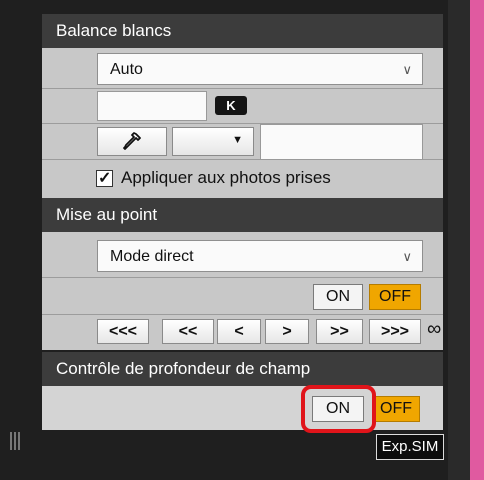 The height and width of the screenshot is (480, 484). What do you see at coordinates (410, 447) in the screenshot?
I see `exp-sim-badge: Exp.SIM` at bounding box center [410, 447].